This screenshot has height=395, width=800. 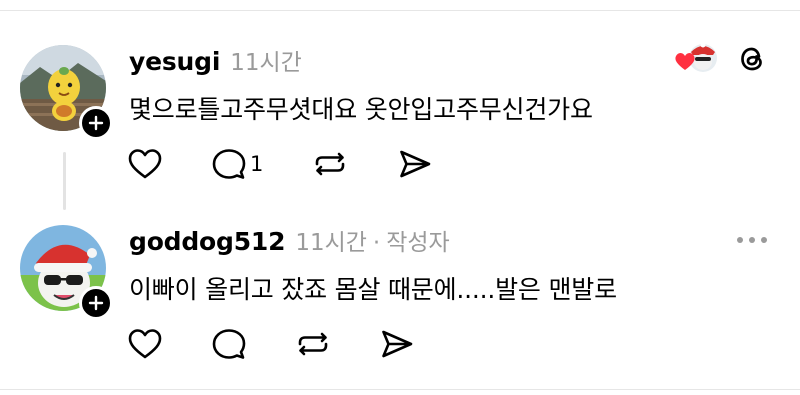 What do you see at coordinates (400, 389) in the screenshot?
I see `bottom-divider` at bounding box center [400, 389].